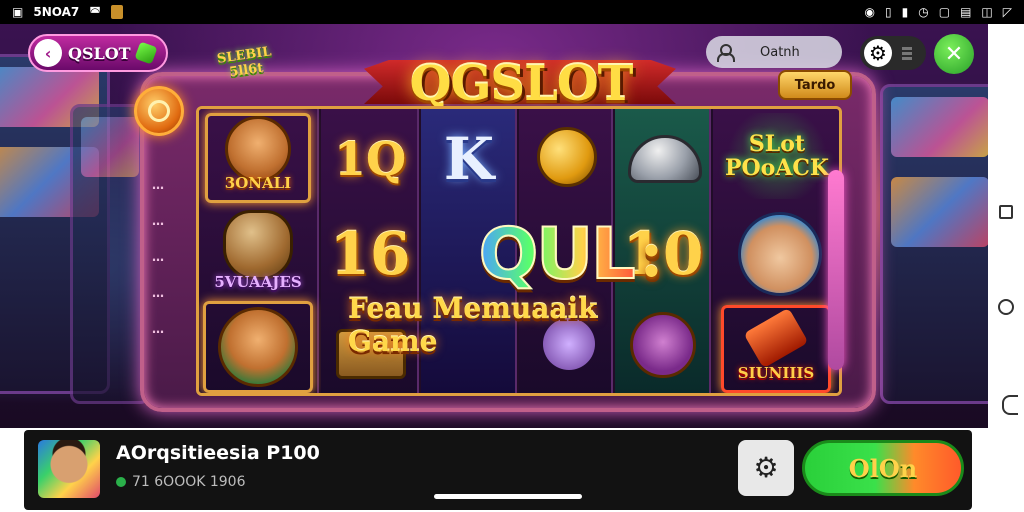 Image resolution: width=1024 pixels, height=512 pixels. I want to click on signal-icon: ◸, so click(1007, 12).